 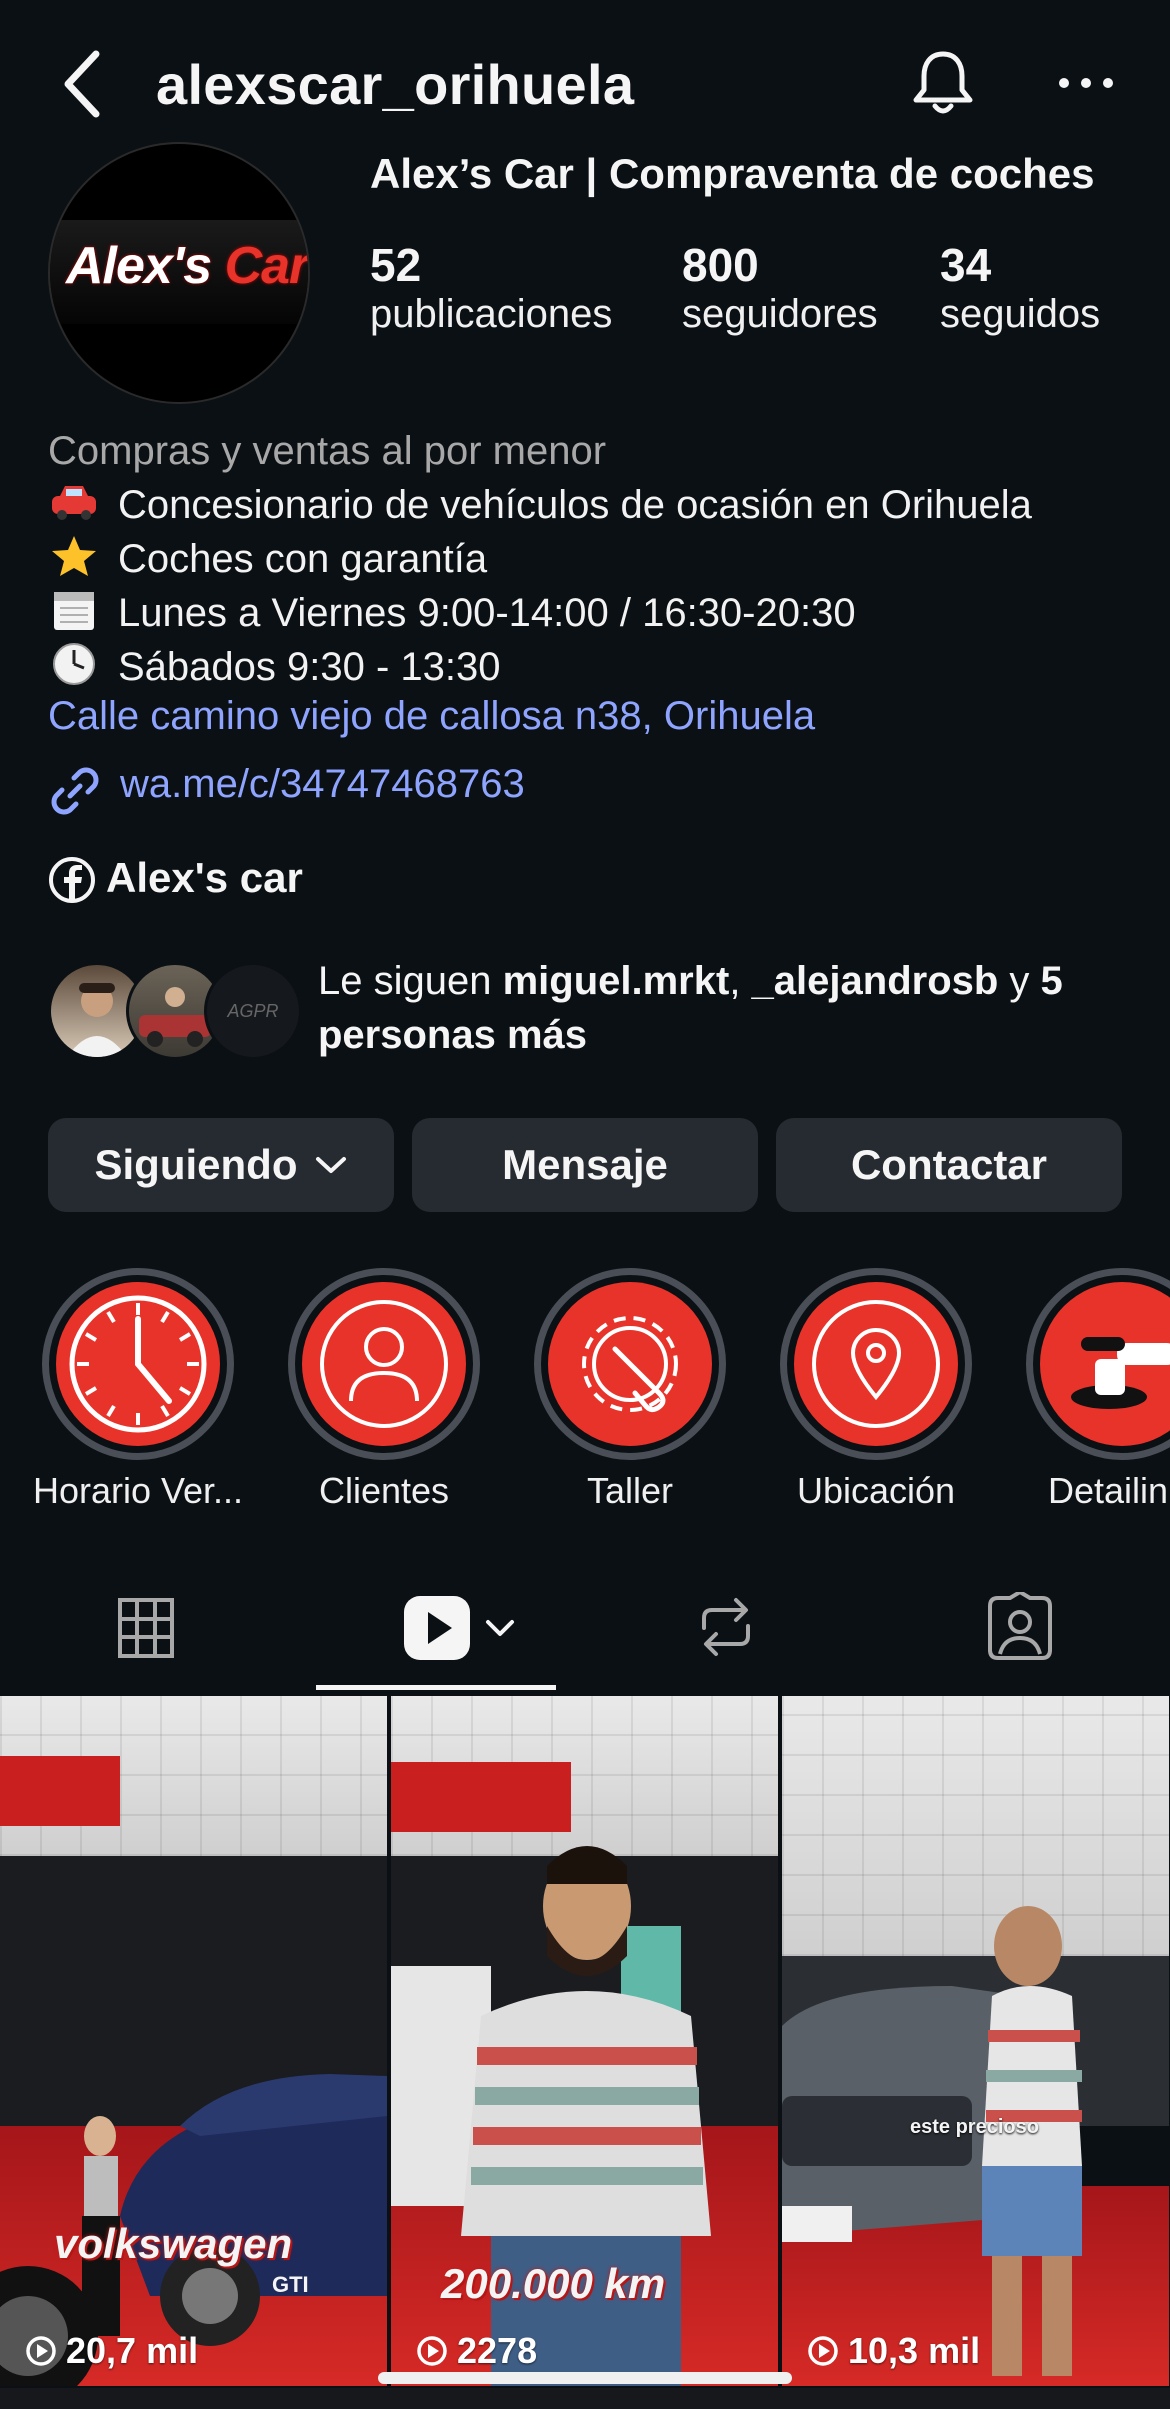 I want to click on message-button-label: Mensaje, so click(x=585, y=1164).